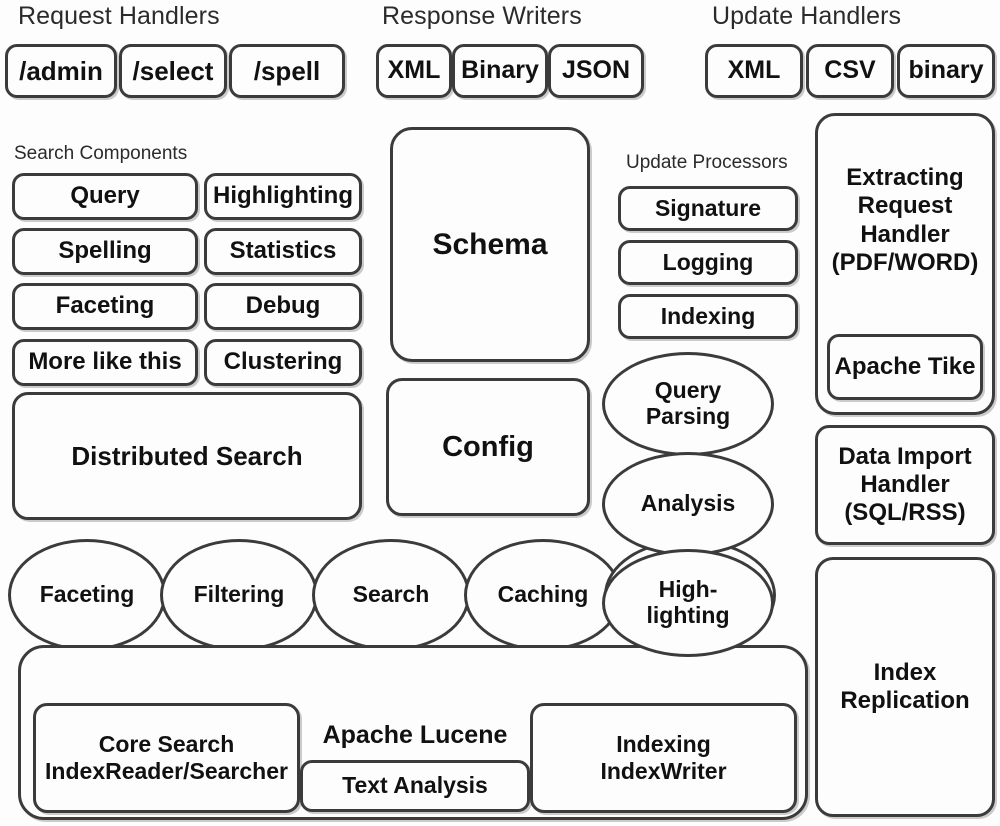 The width and height of the screenshot is (1000, 826). Describe the element at coordinates (105, 362) in the screenshot. I see `search-component-more-like-this: More like this` at that location.